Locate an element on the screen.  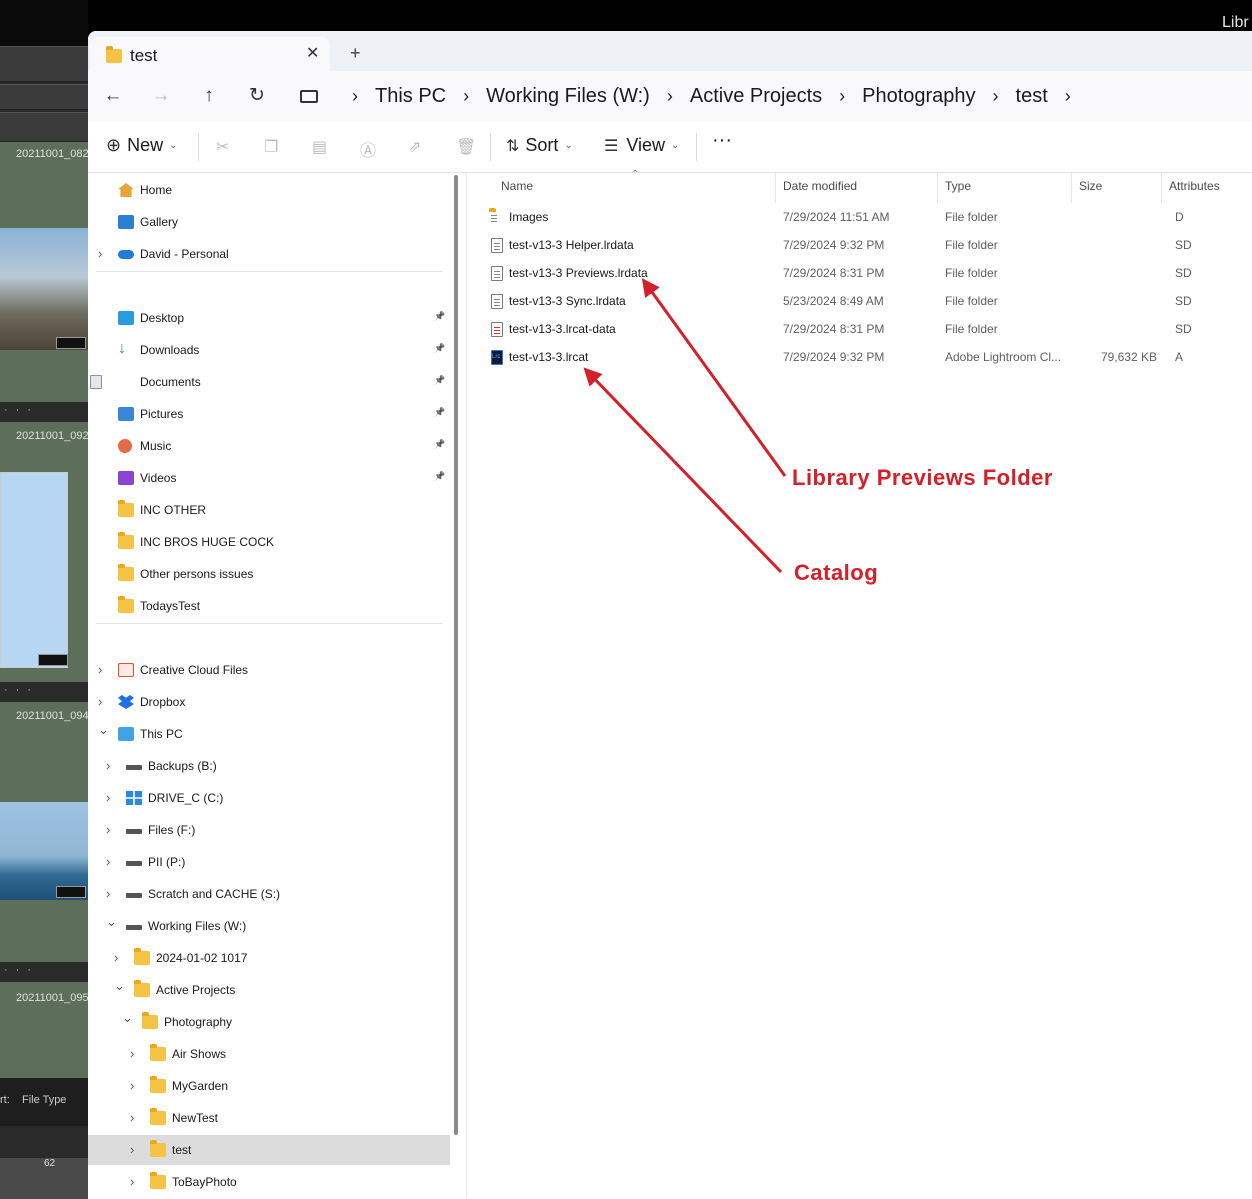
sidebar-item-mygarden: › MyGarden is located at coordinates (269, 1086).